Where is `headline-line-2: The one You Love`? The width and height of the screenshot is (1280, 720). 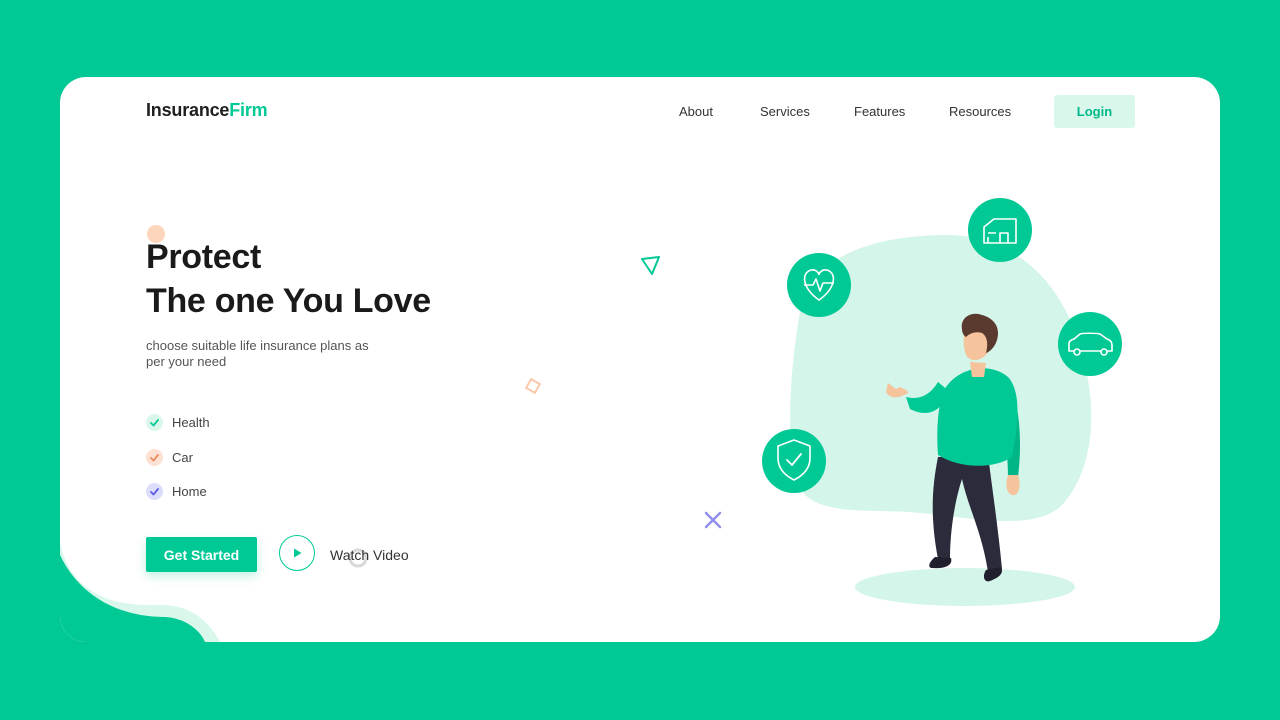
headline-line-2: The one You Love is located at coordinates (288, 301).